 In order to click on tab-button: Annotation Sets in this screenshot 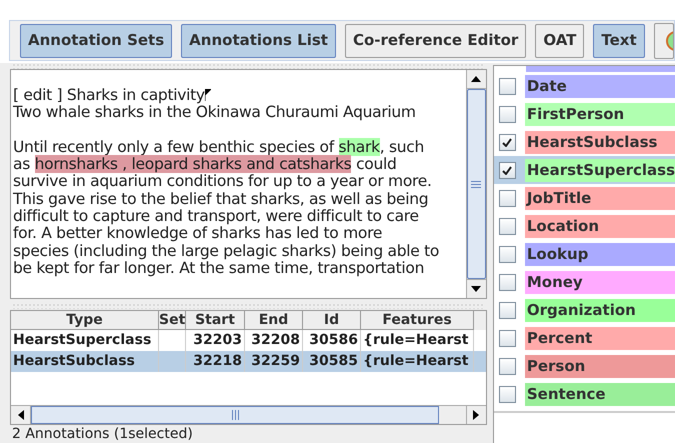, I will do `click(96, 41)`.